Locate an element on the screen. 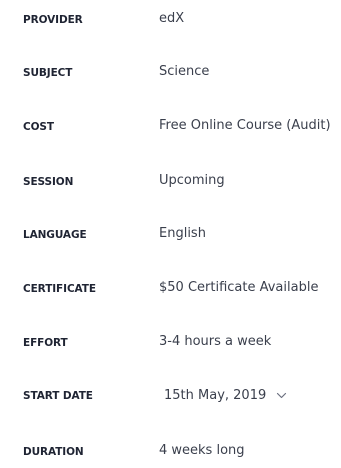 The image size is (341, 468). detail-row-language: LANGUAGE English is located at coordinates (170, 237).